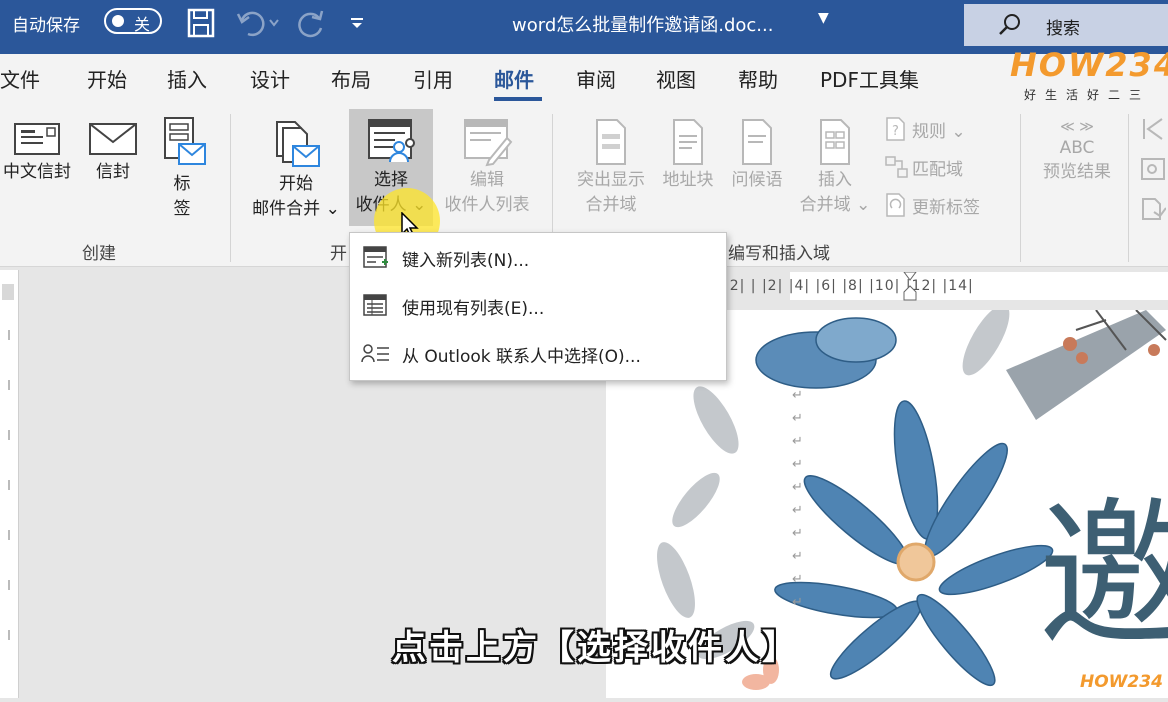 This screenshot has width=1168, height=702. Describe the element at coordinates (376, 258) in the screenshot. I see `new-list-icon` at that location.